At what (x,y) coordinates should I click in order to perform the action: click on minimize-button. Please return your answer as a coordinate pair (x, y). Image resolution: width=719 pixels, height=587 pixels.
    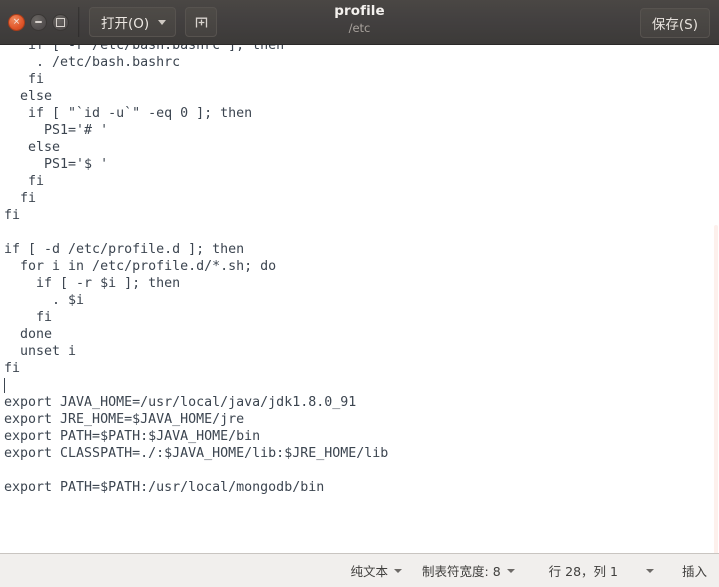
    Looking at the image, I should click on (38, 22).